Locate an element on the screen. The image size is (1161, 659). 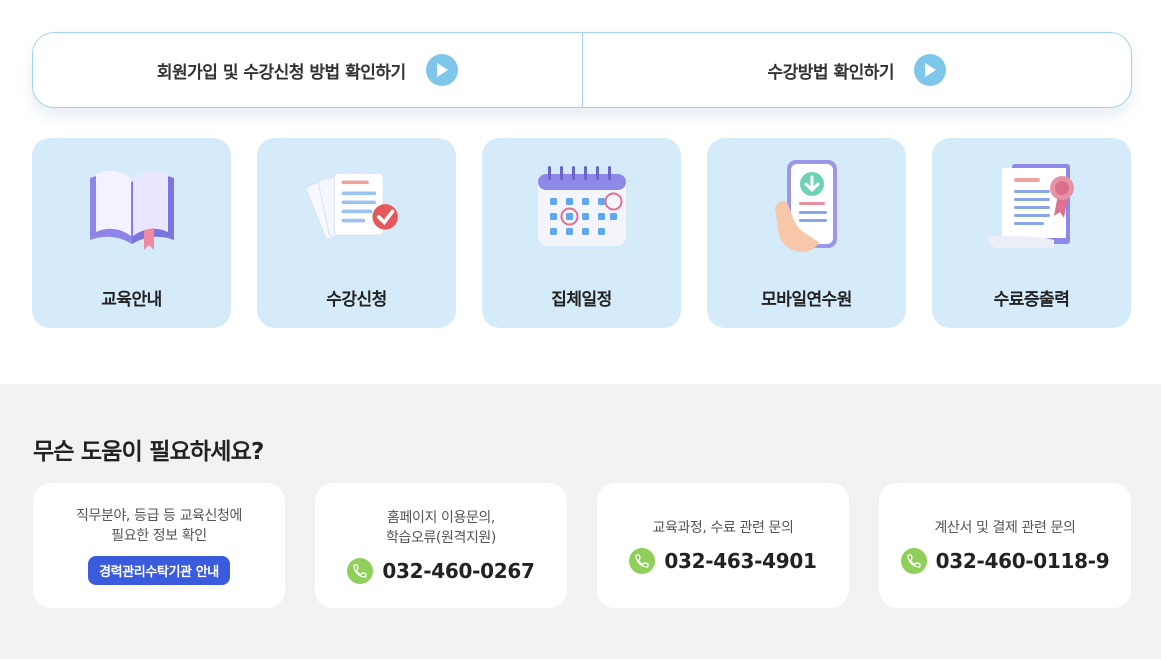
help-desc-line: 필요한 정보 확인 is located at coordinates (159, 536).